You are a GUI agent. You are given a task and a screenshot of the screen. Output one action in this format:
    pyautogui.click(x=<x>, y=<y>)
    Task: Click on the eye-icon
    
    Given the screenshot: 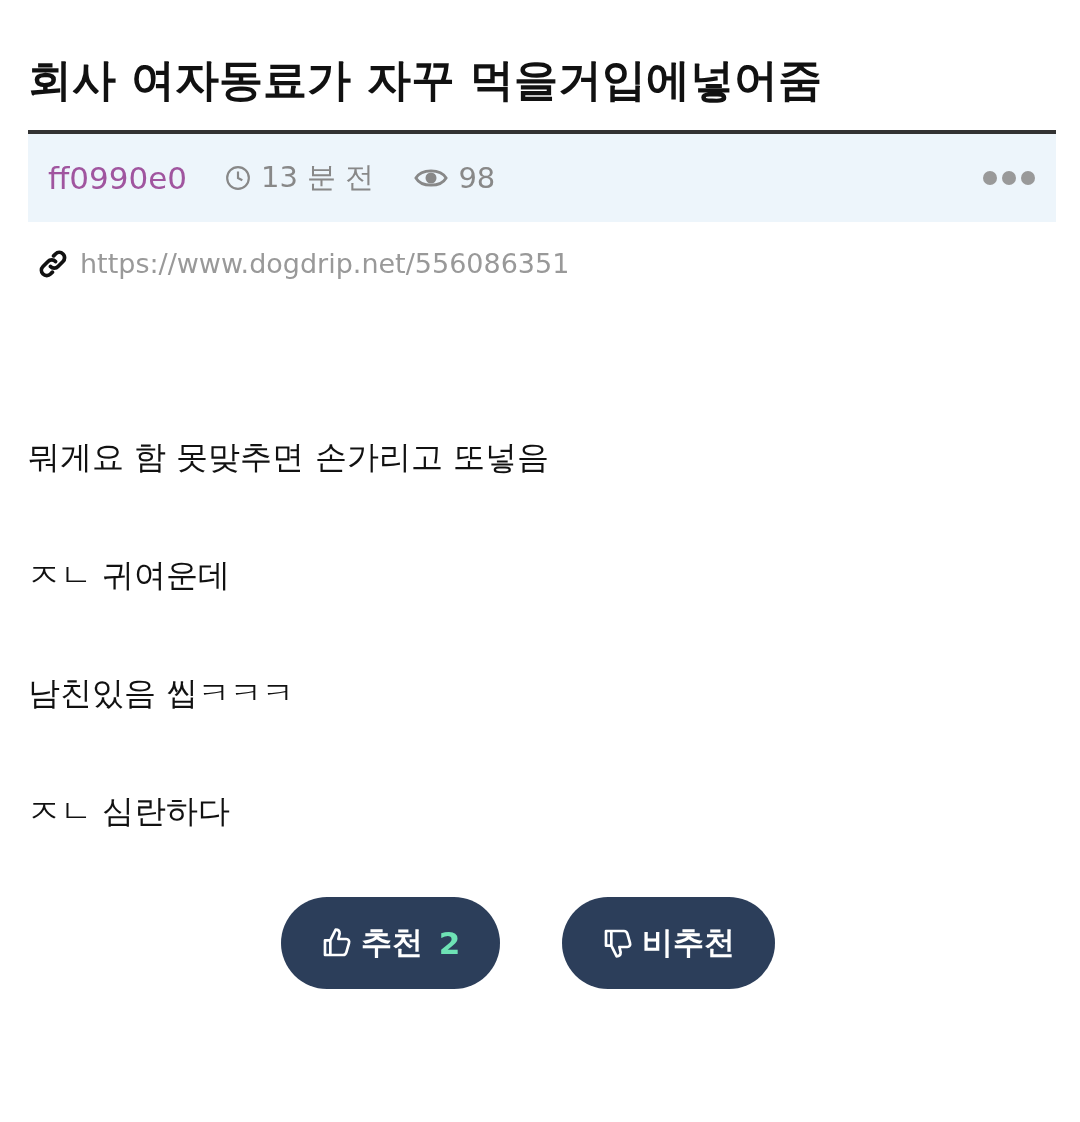 What is the action you would take?
    pyautogui.click(x=431, y=178)
    